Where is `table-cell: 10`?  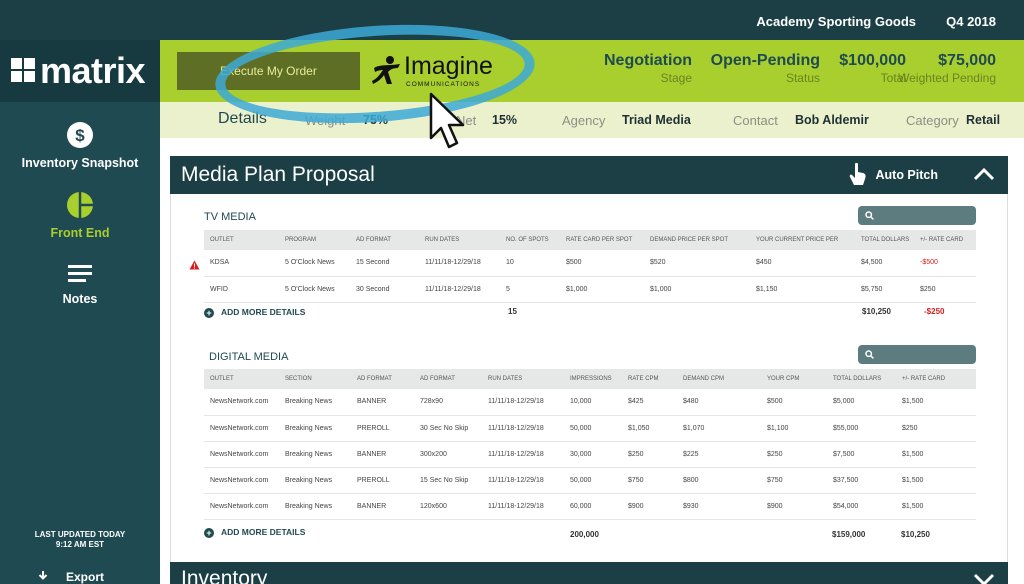 table-cell: 10 is located at coordinates (530, 263).